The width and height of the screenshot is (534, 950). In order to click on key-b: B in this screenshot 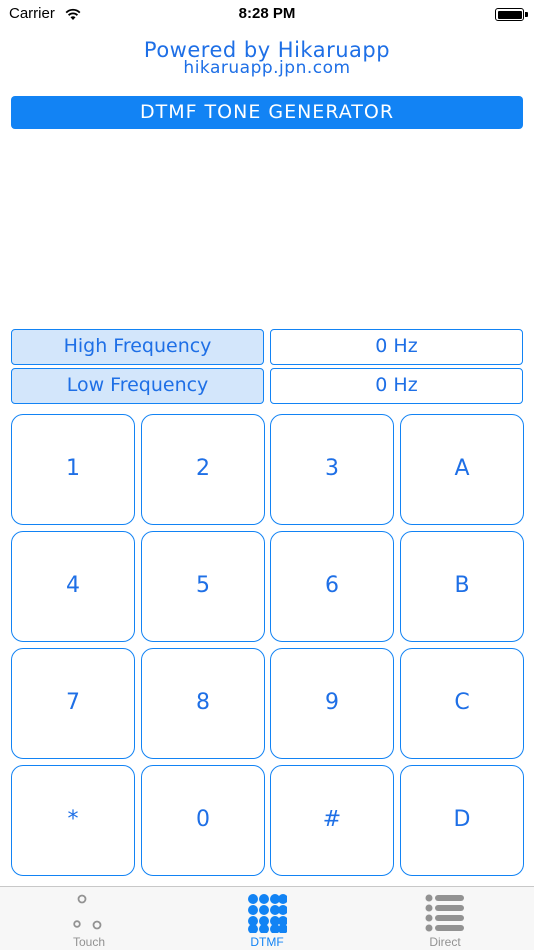, I will do `click(462, 586)`.